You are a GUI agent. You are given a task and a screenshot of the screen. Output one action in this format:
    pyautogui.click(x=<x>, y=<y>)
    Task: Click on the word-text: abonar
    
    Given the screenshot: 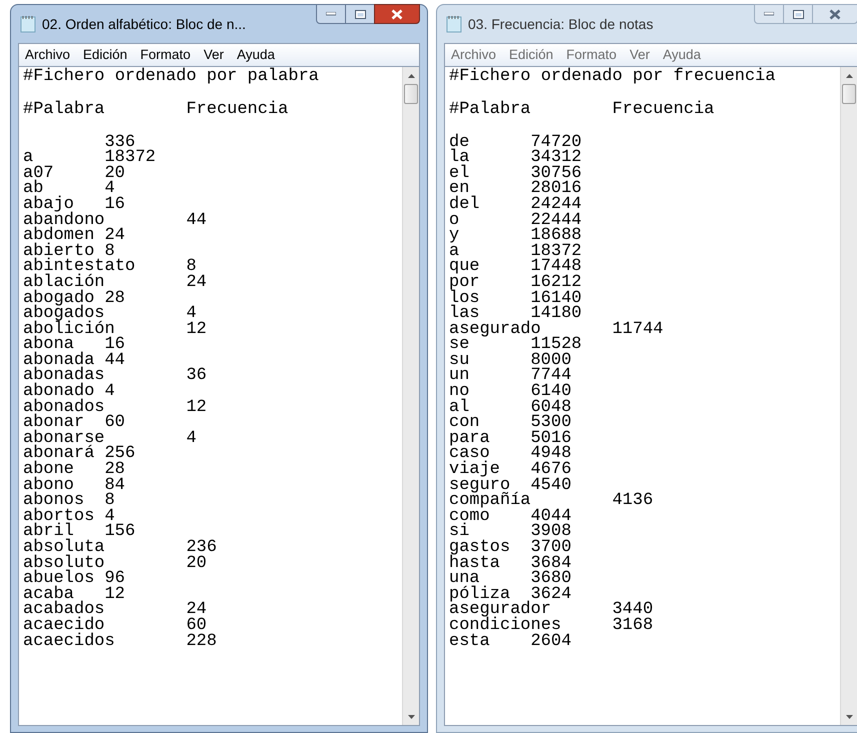 What is the action you would take?
    pyautogui.click(x=53, y=423)
    